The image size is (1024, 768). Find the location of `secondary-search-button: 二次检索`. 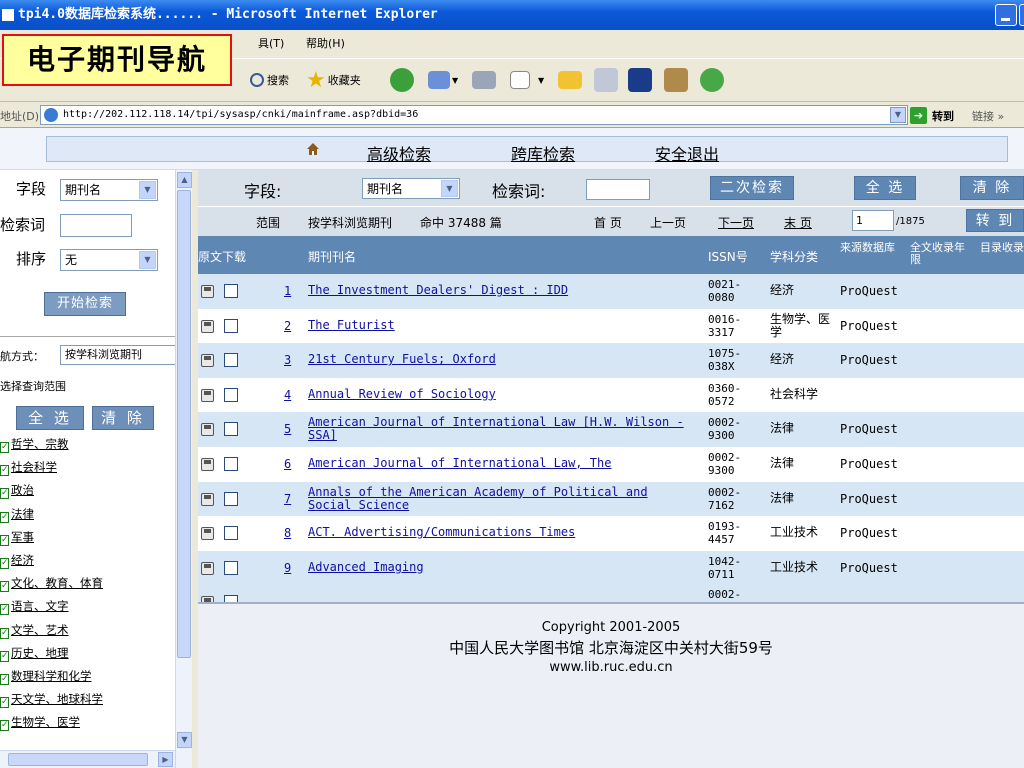

secondary-search-button: 二次检索 is located at coordinates (752, 188).